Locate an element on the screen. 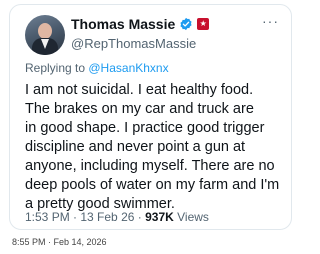  reply-mention-link: @HasanKhxnx is located at coordinates (128, 68).